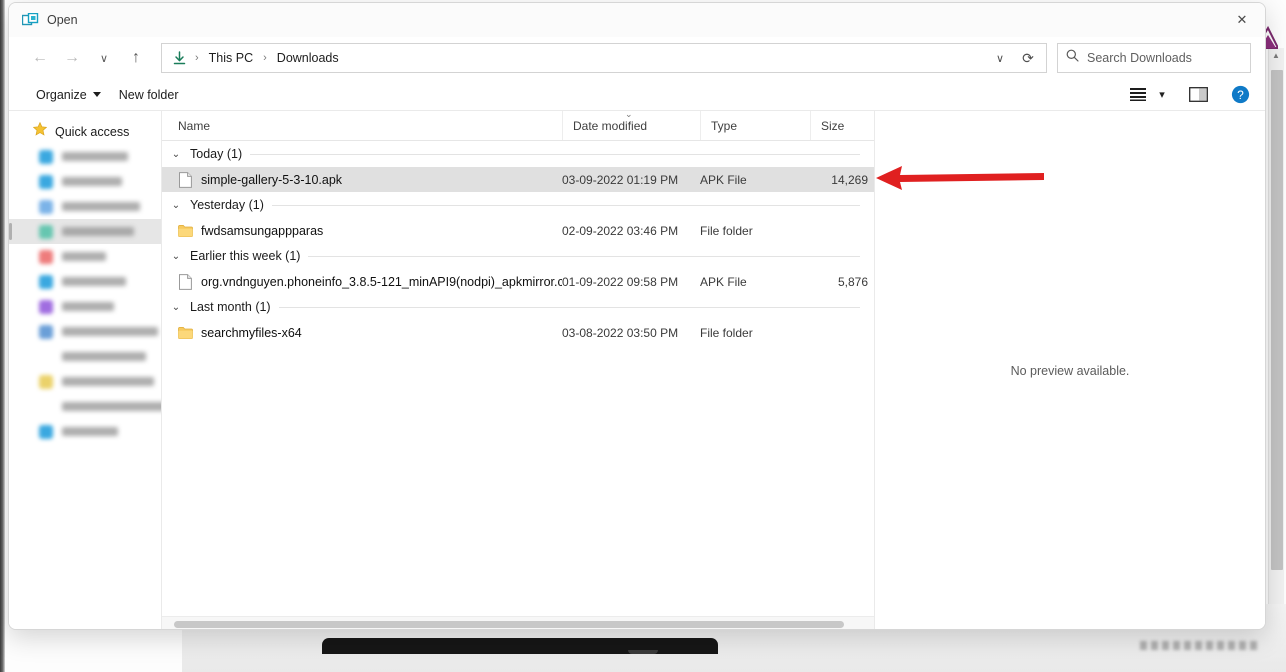 The width and height of the screenshot is (1286, 672). I want to click on refresh-icon: ⟳, so click(1028, 58).